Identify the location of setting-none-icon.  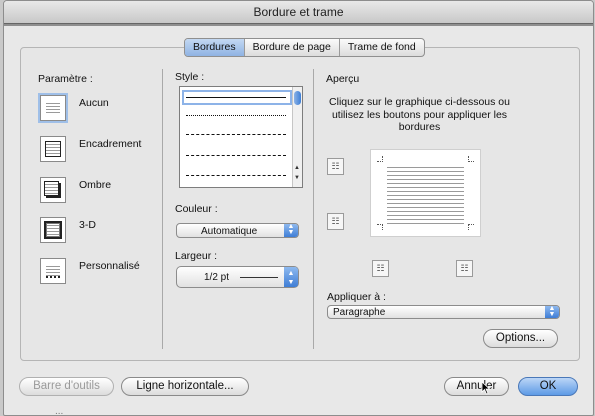
(53, 108).